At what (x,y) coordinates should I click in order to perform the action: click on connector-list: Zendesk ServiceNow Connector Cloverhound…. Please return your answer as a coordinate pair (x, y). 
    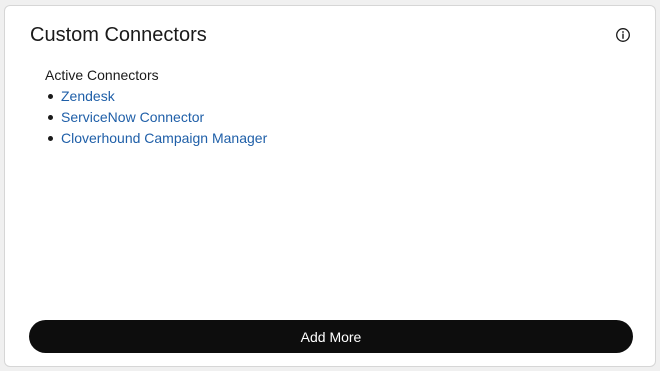
    Looking at the image, I should click on (335, 117).